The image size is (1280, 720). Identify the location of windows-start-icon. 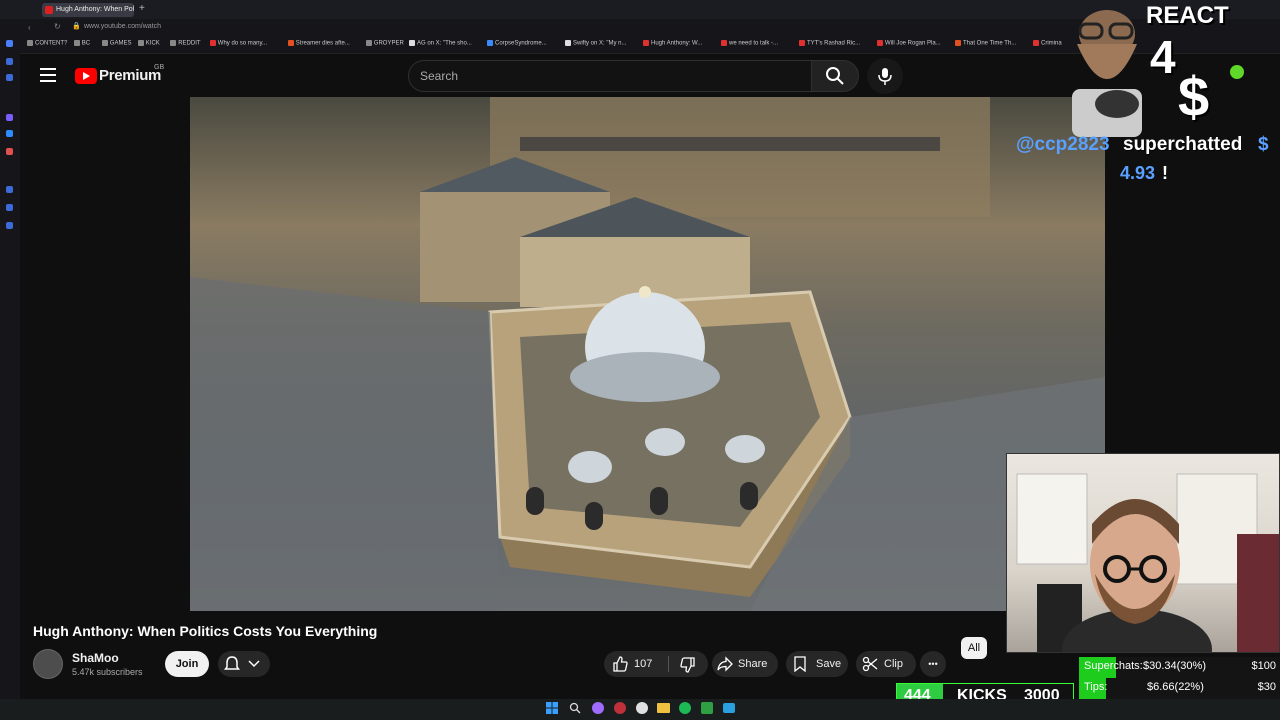
(552, 708).